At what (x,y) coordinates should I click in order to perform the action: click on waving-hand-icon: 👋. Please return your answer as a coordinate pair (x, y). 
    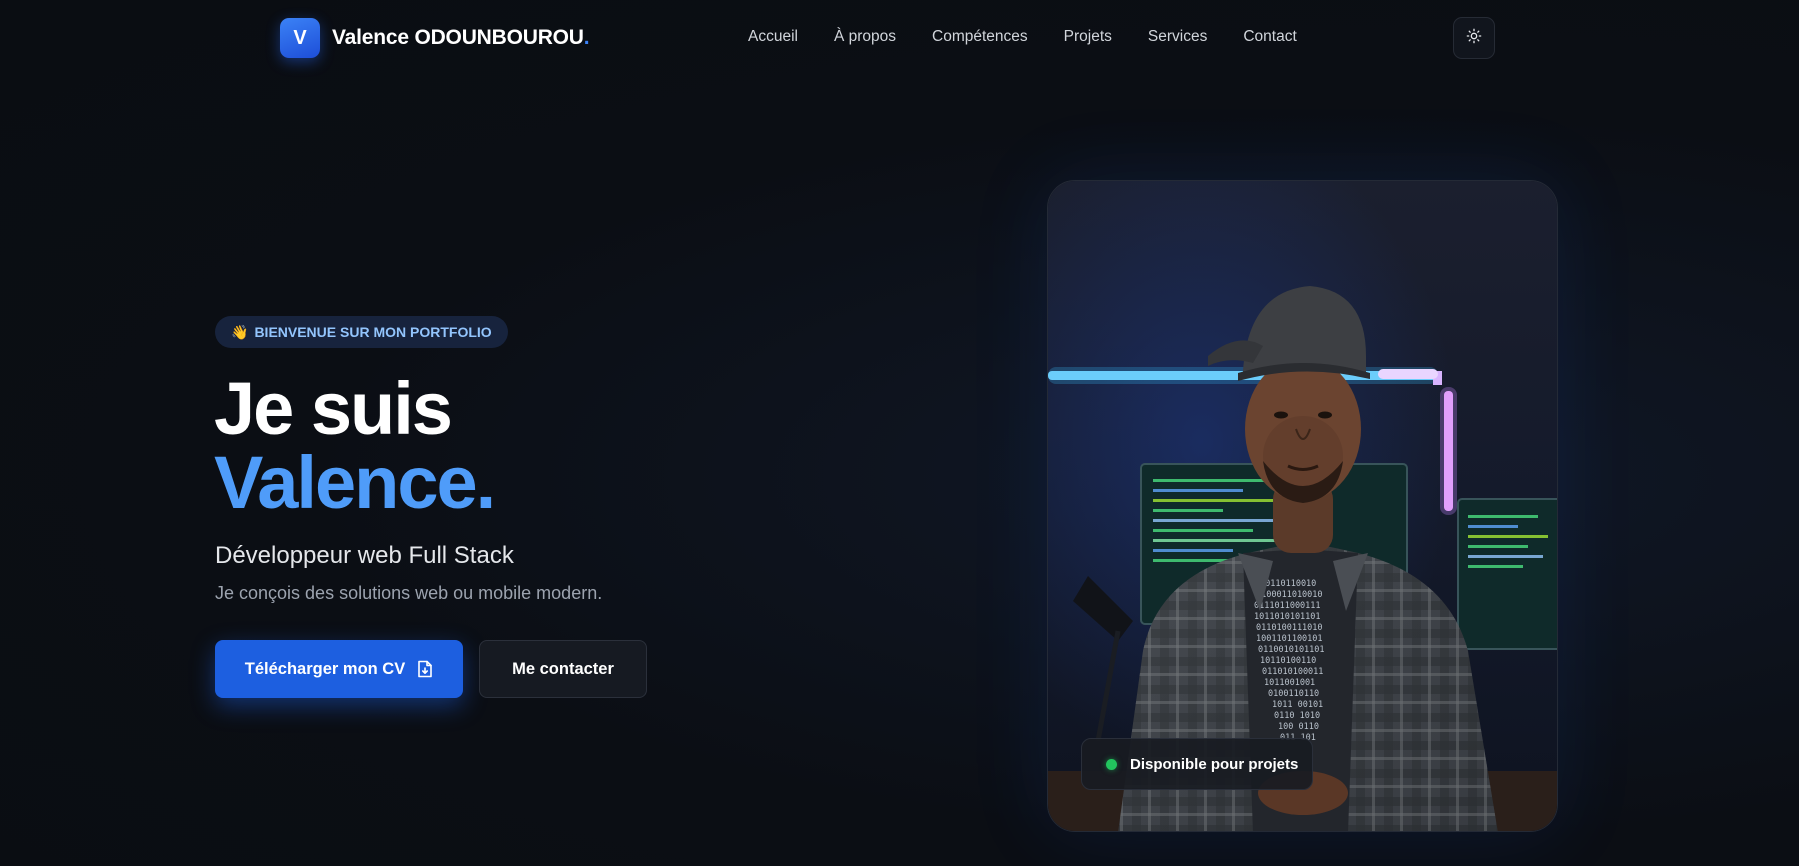
    Looking at the image, I should click on (240, 331).